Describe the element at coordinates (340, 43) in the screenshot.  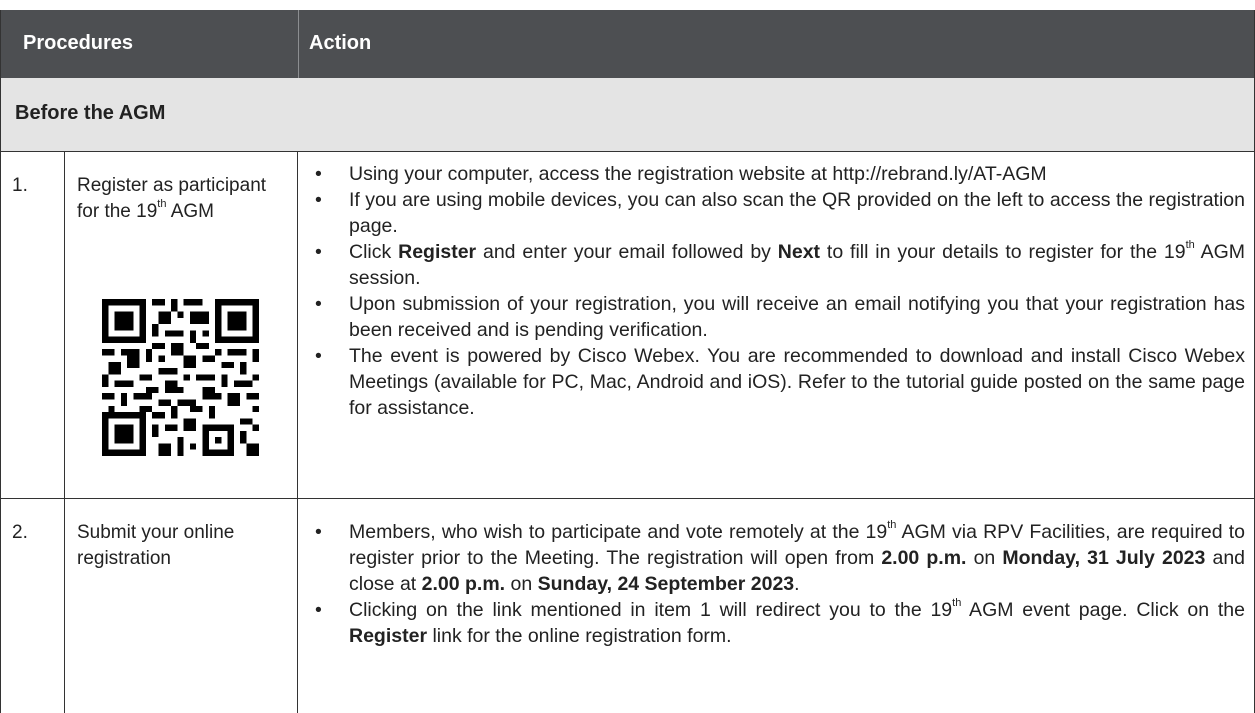
I see `header-action: Action` at that location.